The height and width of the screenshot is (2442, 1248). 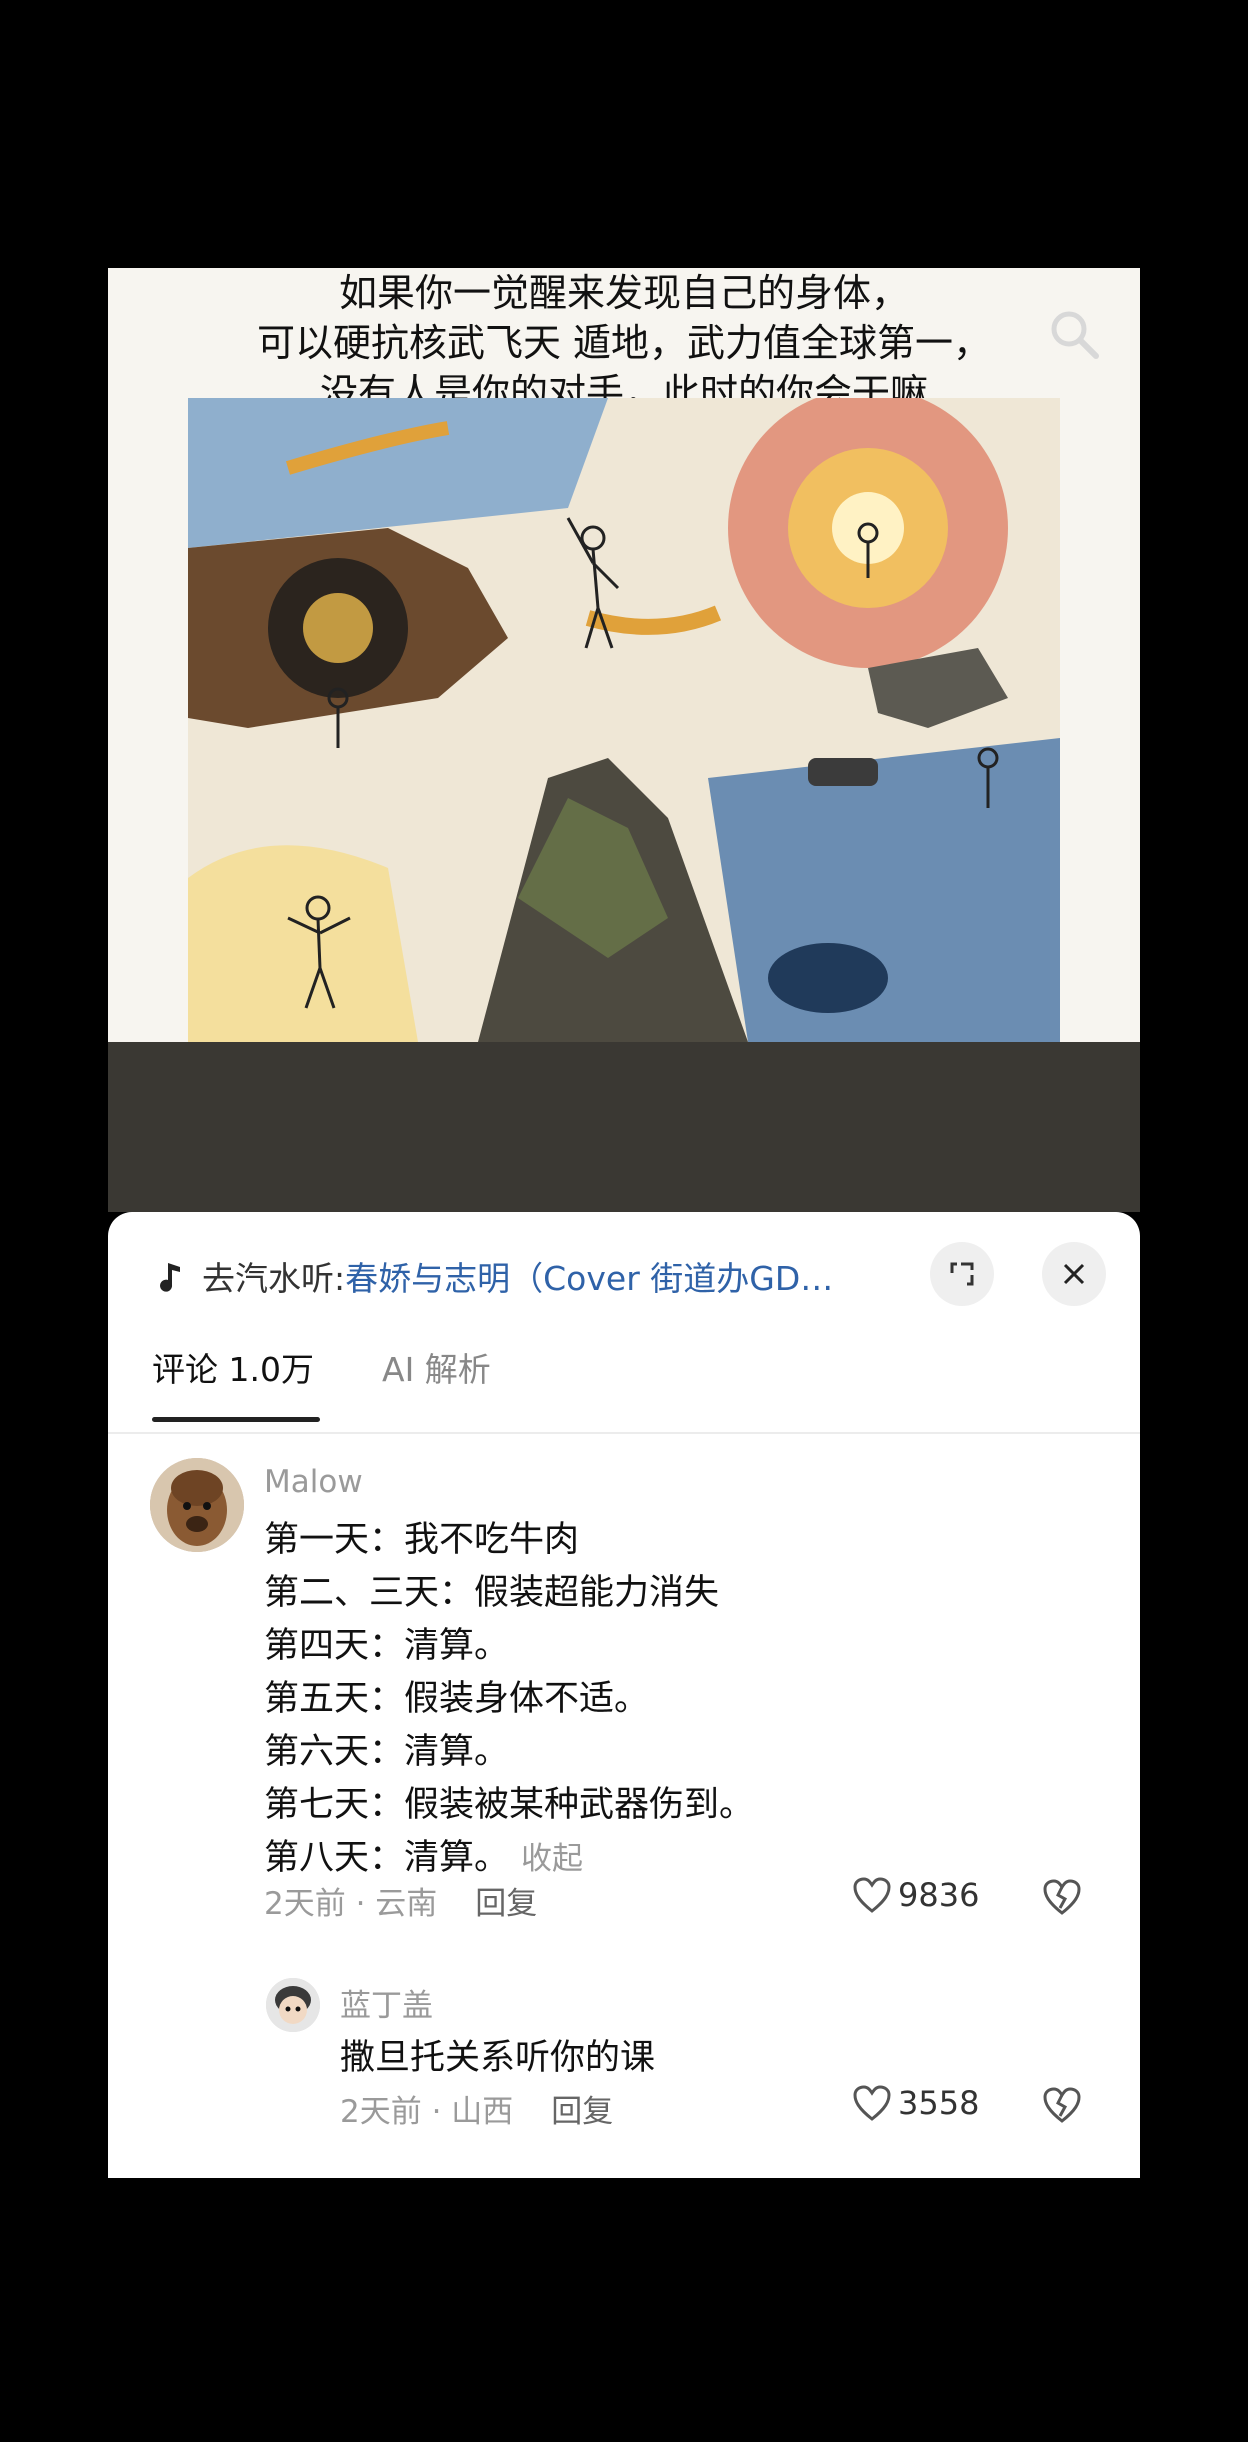 I want to click on music-note-icon, so click(x=170, y=1277).